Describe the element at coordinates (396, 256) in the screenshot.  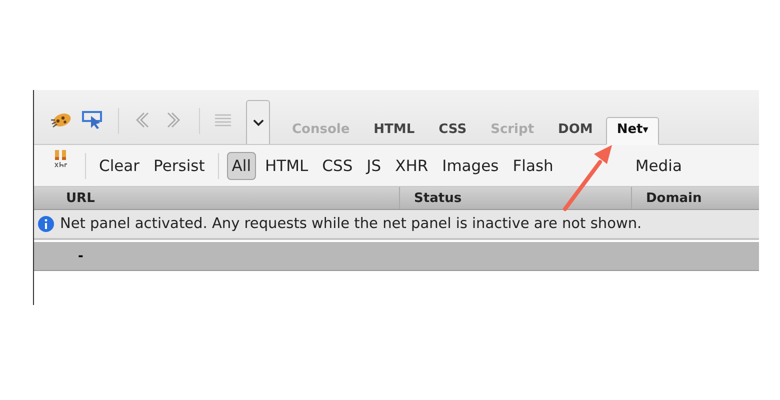
I see `summary-row: -` at that location.